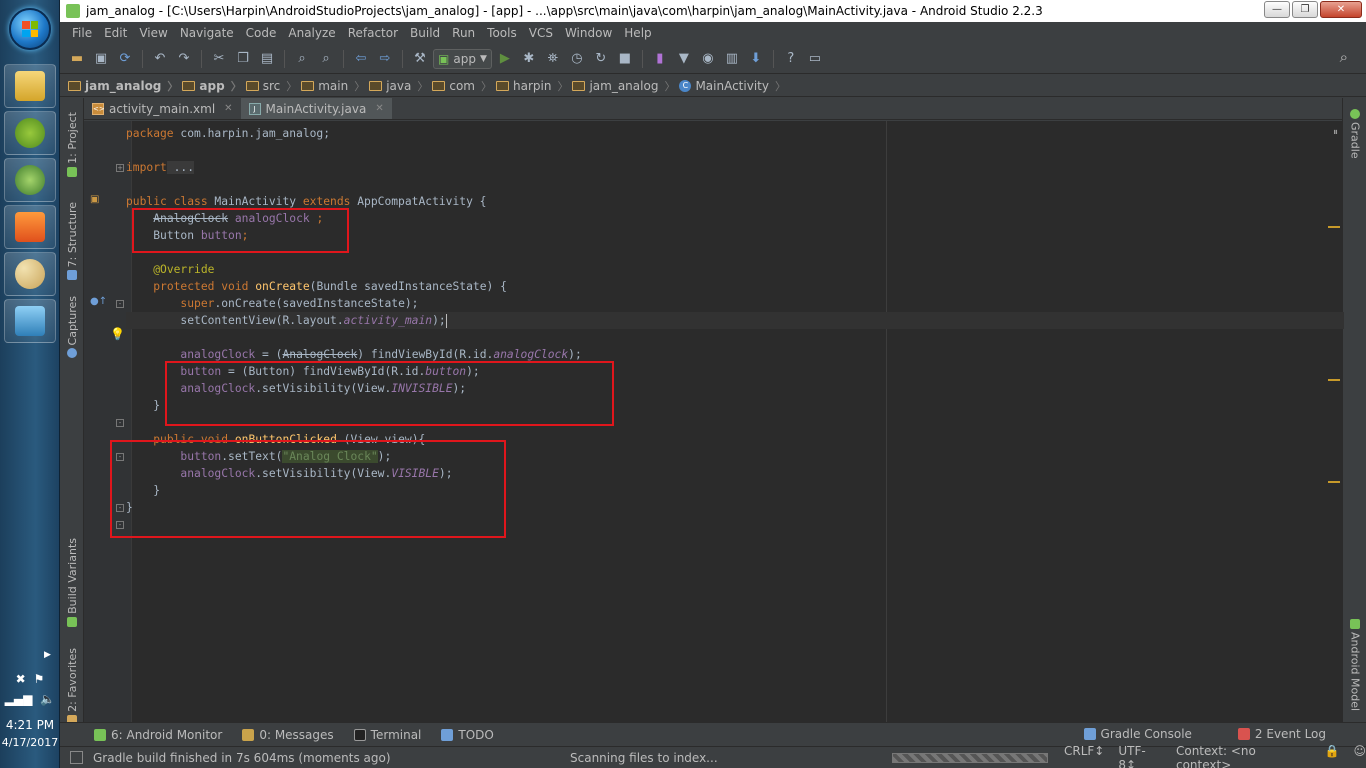 This screenshot has width=1366, height=768. Describe the element at coordinates (158, 735) in the screenshot. I see `tool-android-monitor: 6: Android Monitor` at that location.